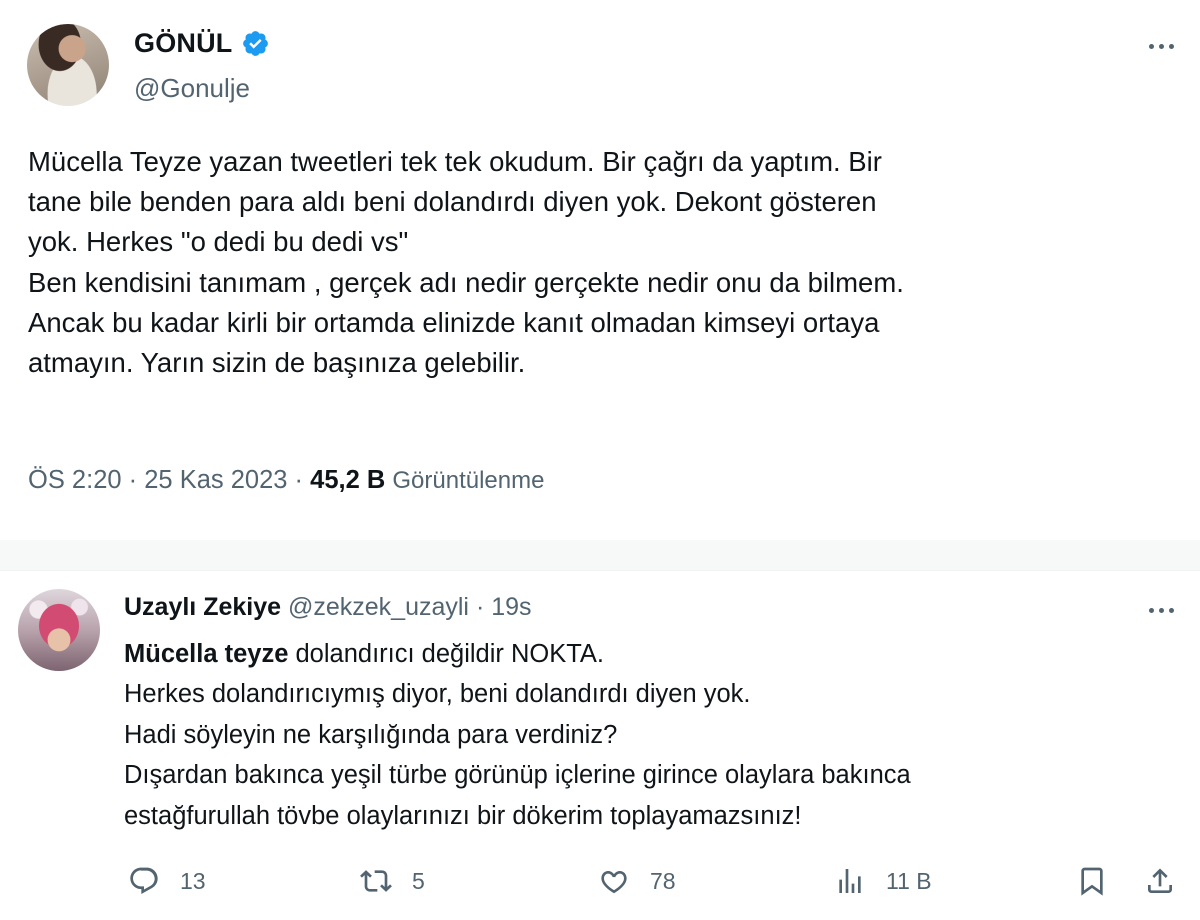 Image resolution: width=1200 pixels, height=920 pixels. What do you see at coordinates (376, 881) in the screenshot?
I see `retweet-icon` at bounding box center [376, 881].